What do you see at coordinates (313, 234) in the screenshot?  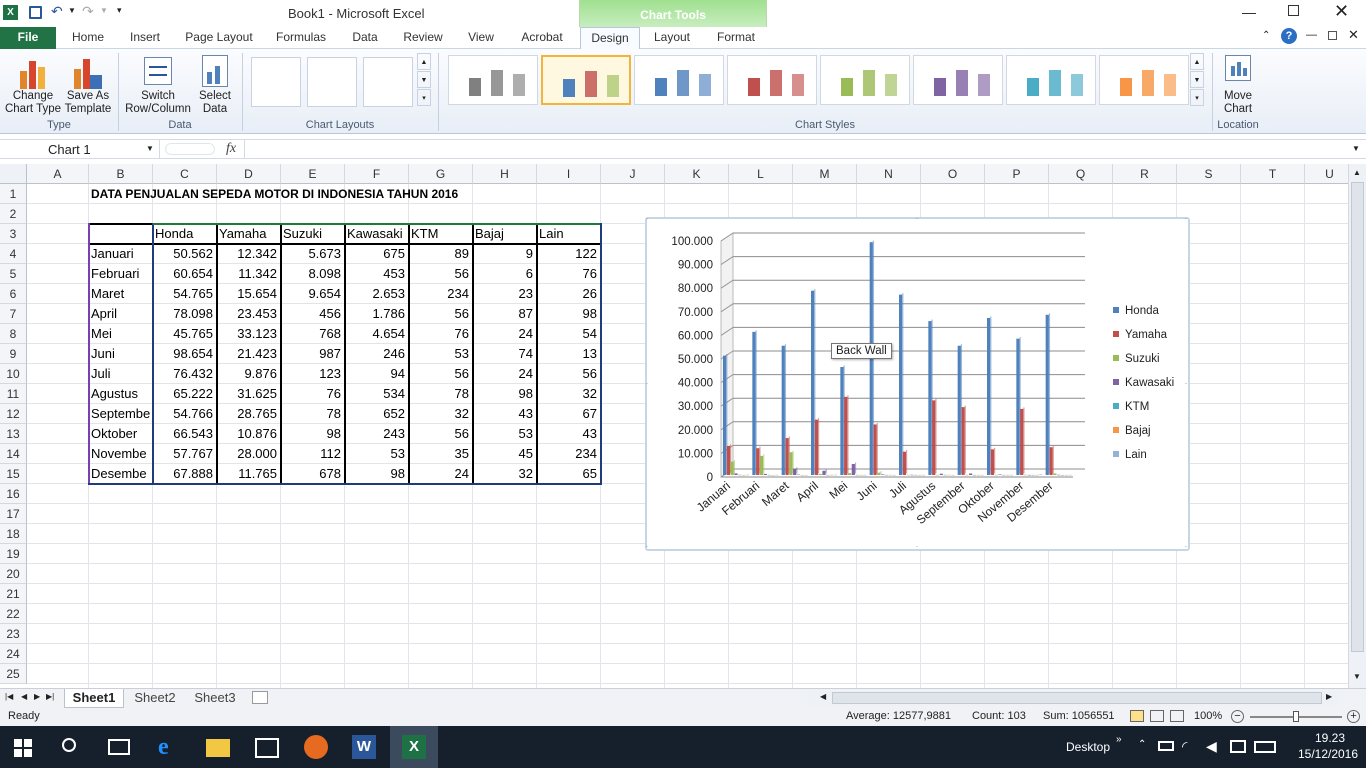 I see `table-header-cell: Suzuki` at bounding box center [313, 234].